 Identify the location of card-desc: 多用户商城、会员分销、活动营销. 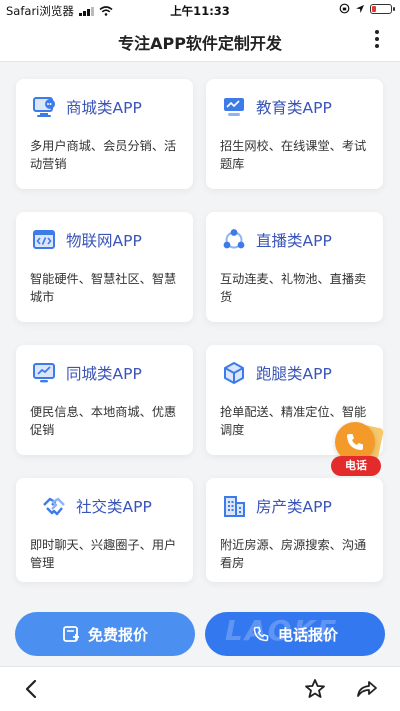
(103, 155).